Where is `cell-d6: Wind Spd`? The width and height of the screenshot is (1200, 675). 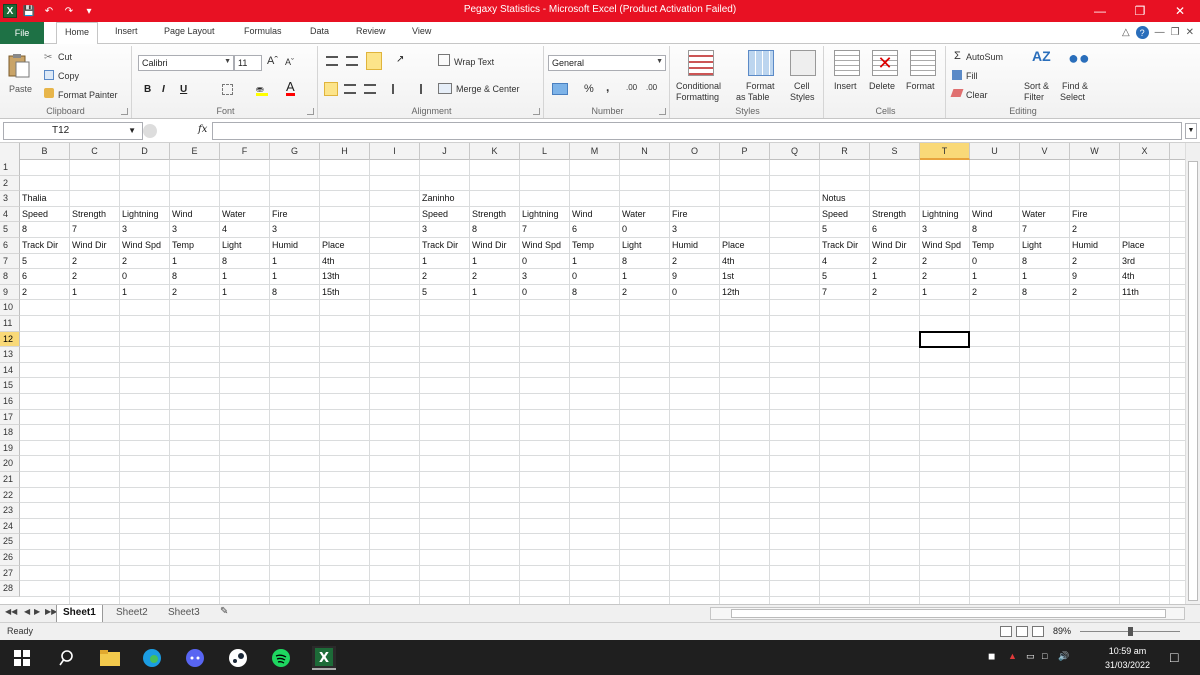 cell-d6: Wind Spd is located at coordinates (140, 245).